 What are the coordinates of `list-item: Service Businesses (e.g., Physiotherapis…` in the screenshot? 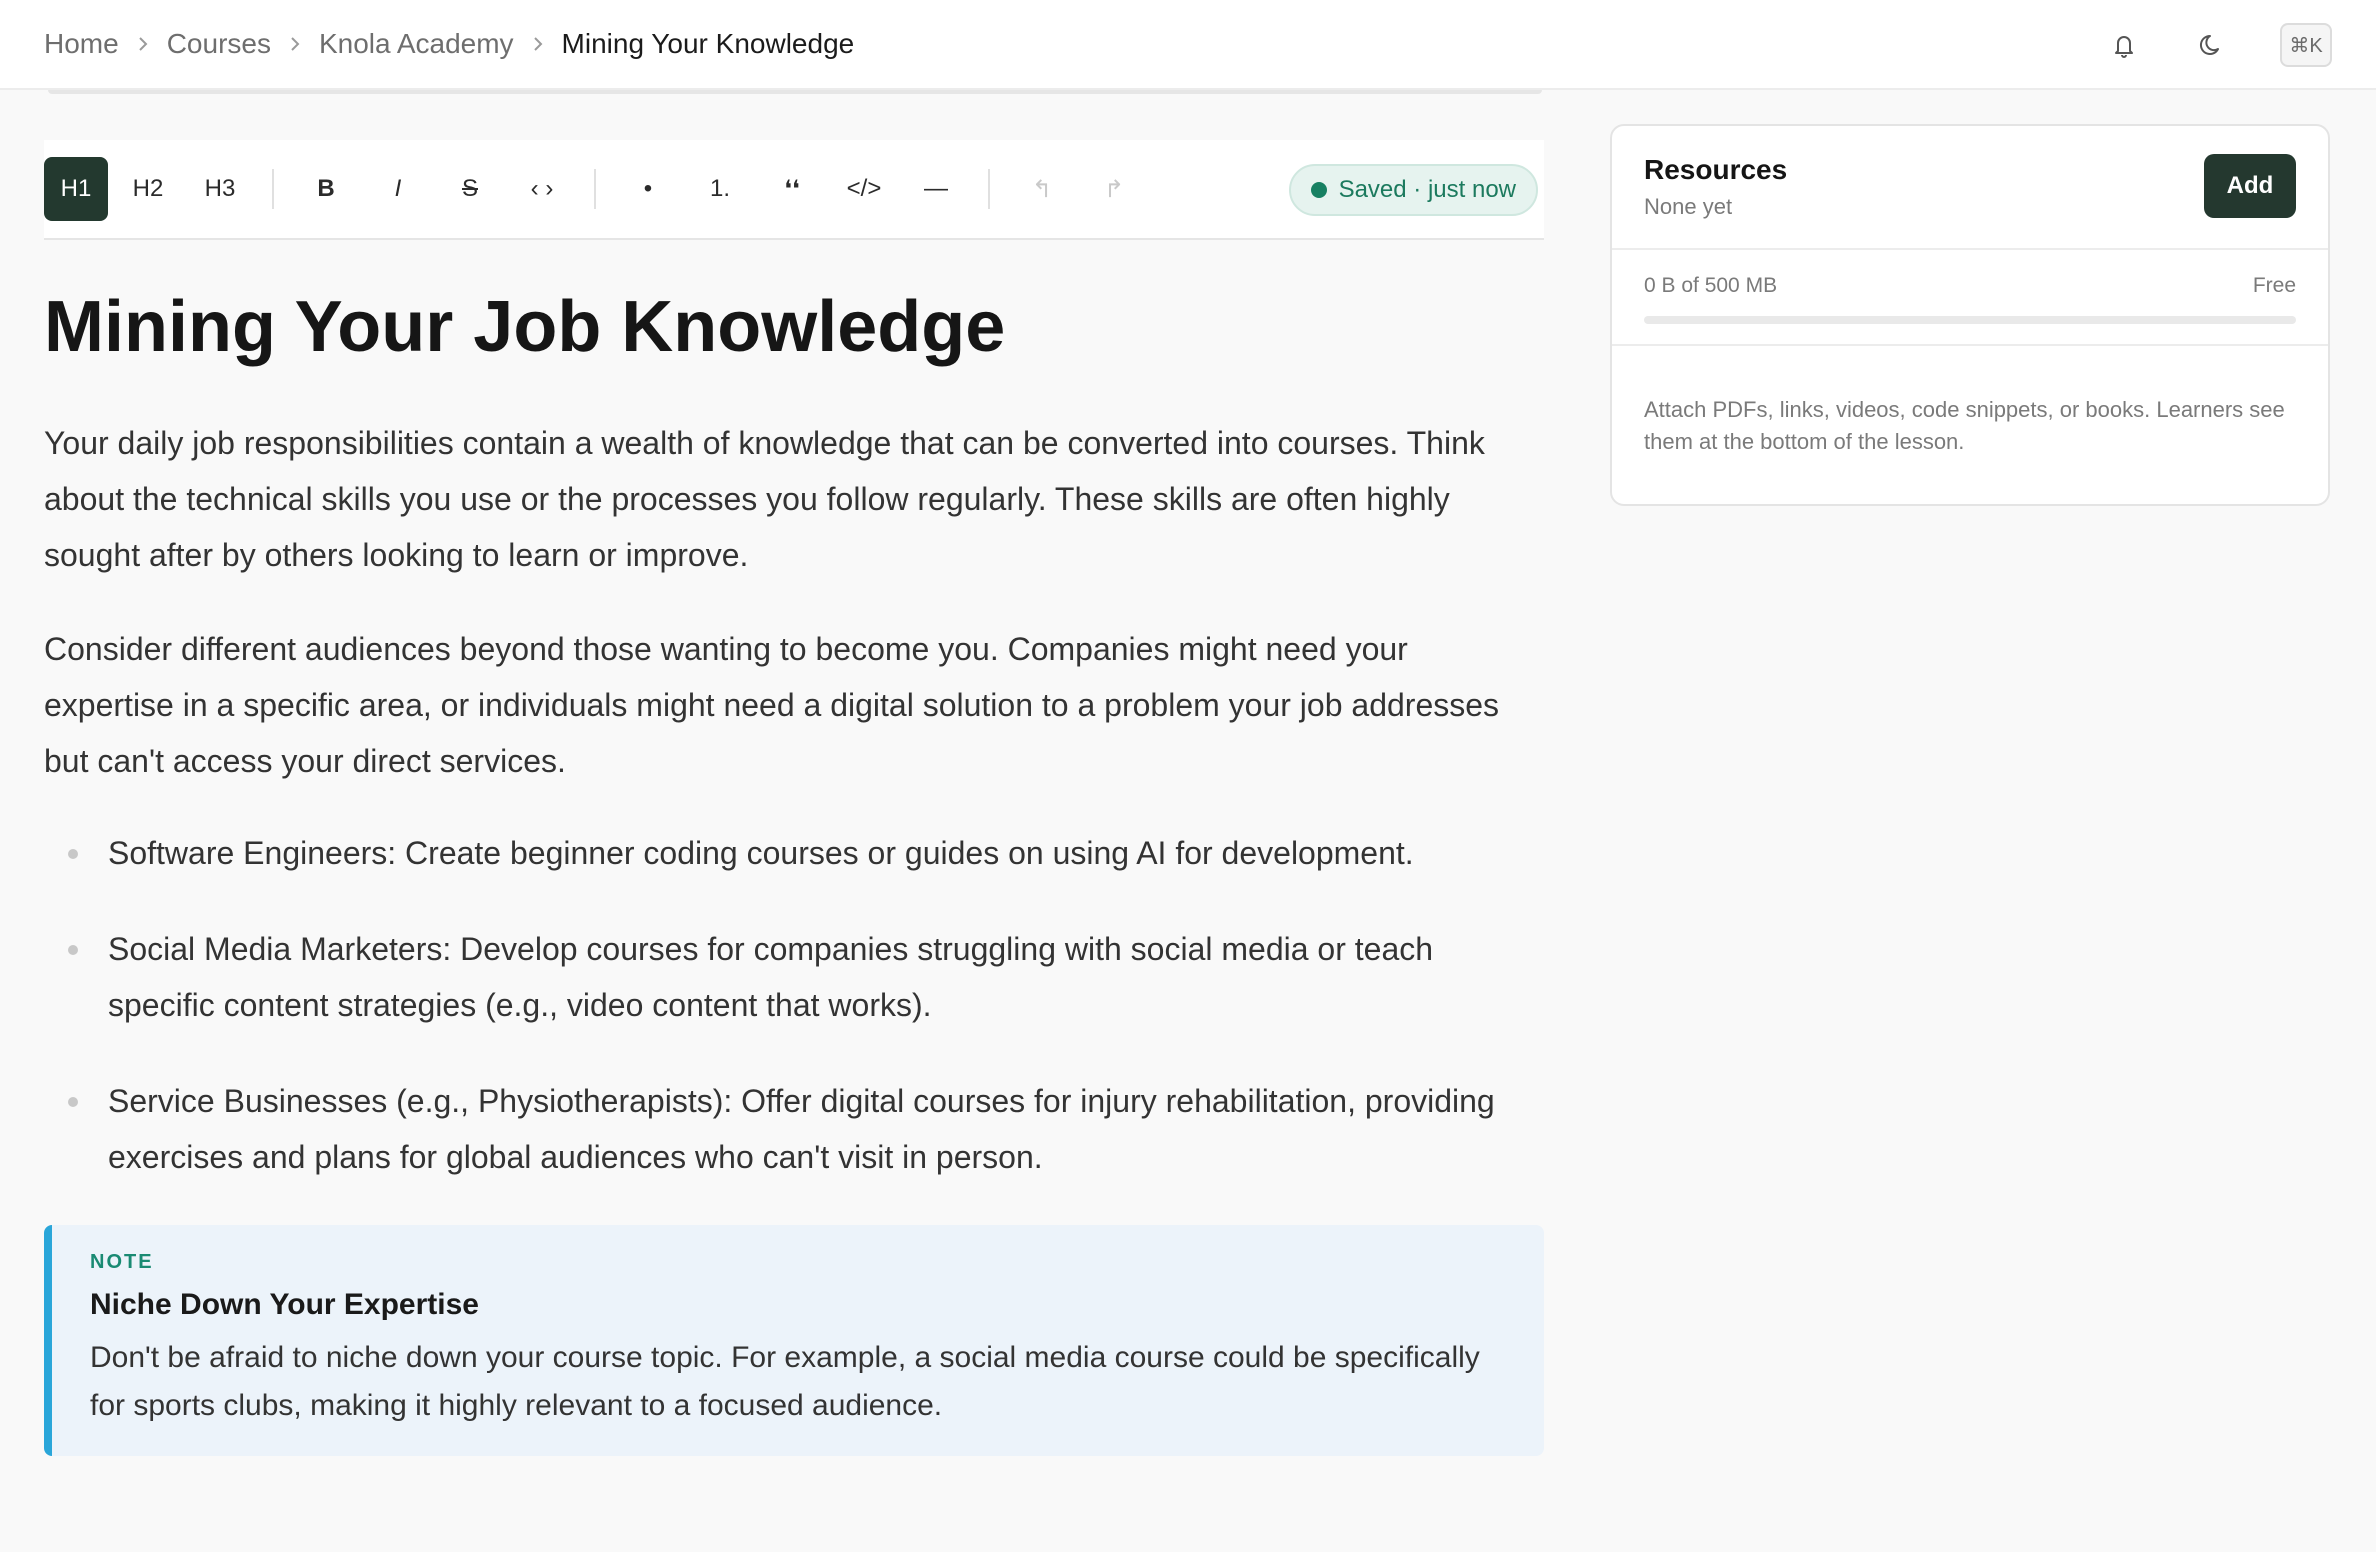 It's located at (794, 1129).